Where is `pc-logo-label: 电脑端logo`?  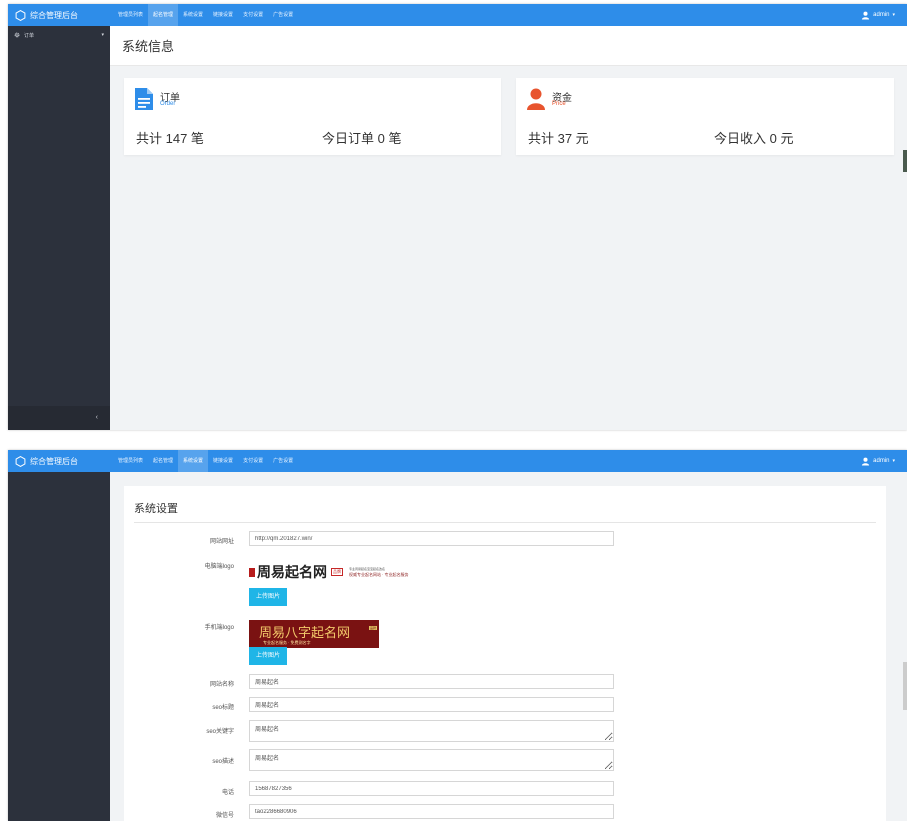 pc-logo-label: 电脑端logo is located at coordinates (219, 567).